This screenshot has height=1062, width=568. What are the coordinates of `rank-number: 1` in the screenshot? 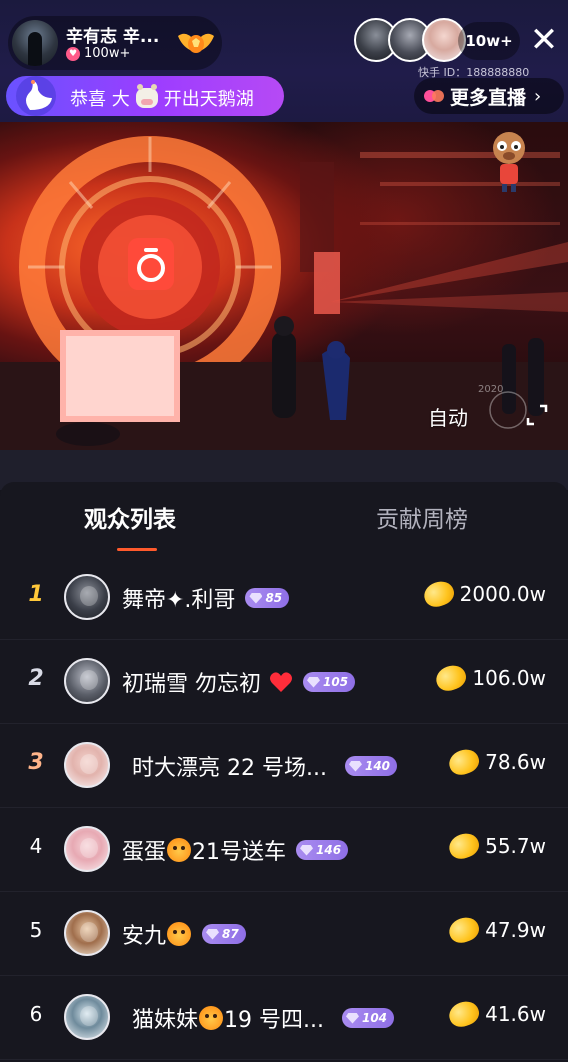 It's located at (36, 594).